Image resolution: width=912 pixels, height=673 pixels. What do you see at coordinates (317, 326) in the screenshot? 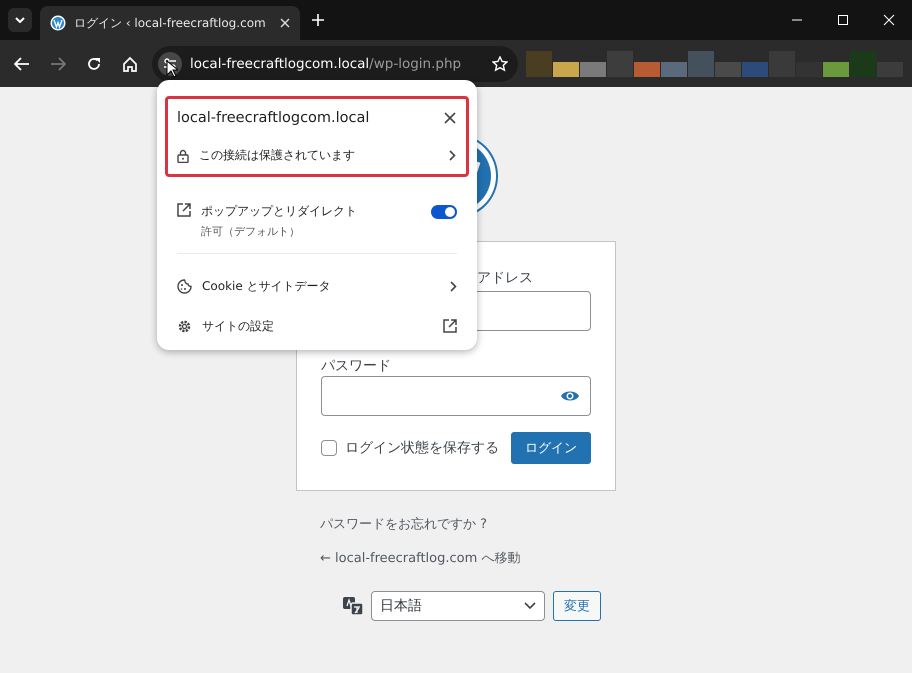
I see `site-settings-item: サイトの設定` at bounding box center [317, 326].